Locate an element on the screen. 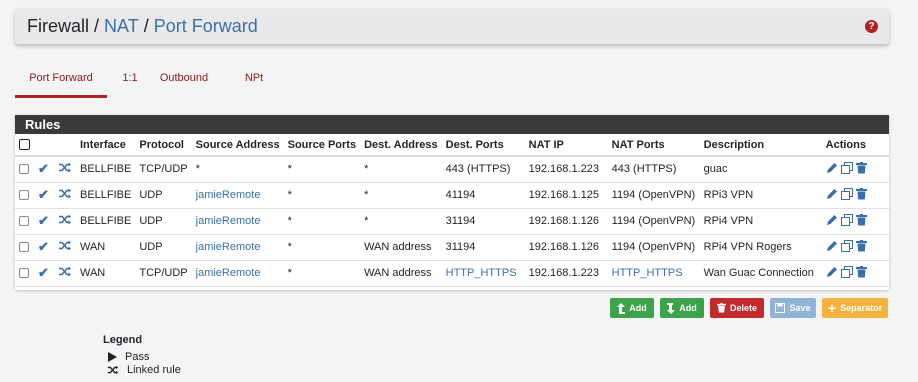  play-icon is located at coordinates (112, 357).